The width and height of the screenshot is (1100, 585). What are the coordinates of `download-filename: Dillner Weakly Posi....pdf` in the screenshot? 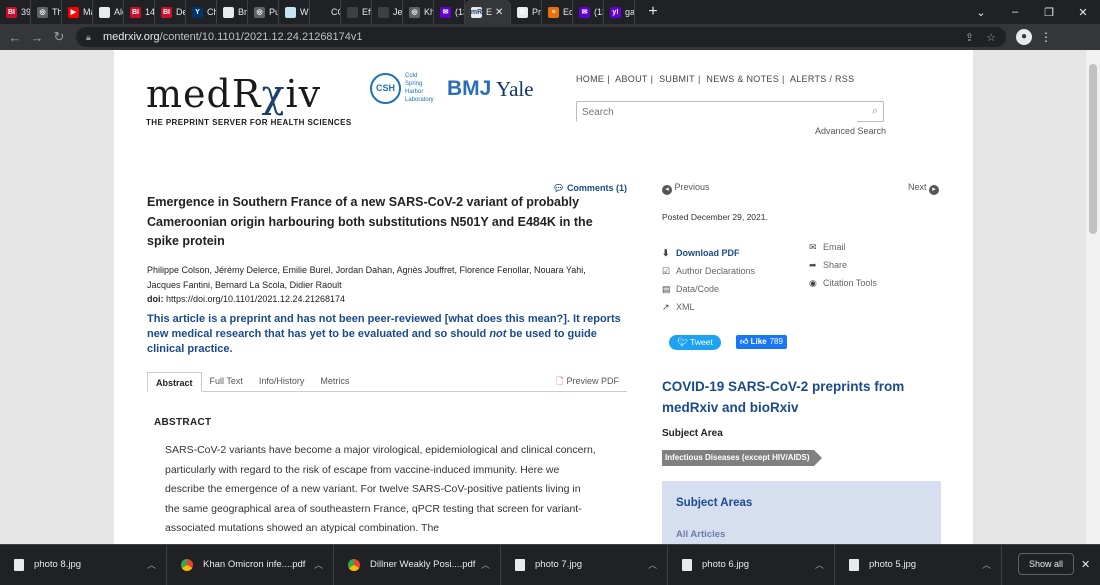 It's located at (423, 564).